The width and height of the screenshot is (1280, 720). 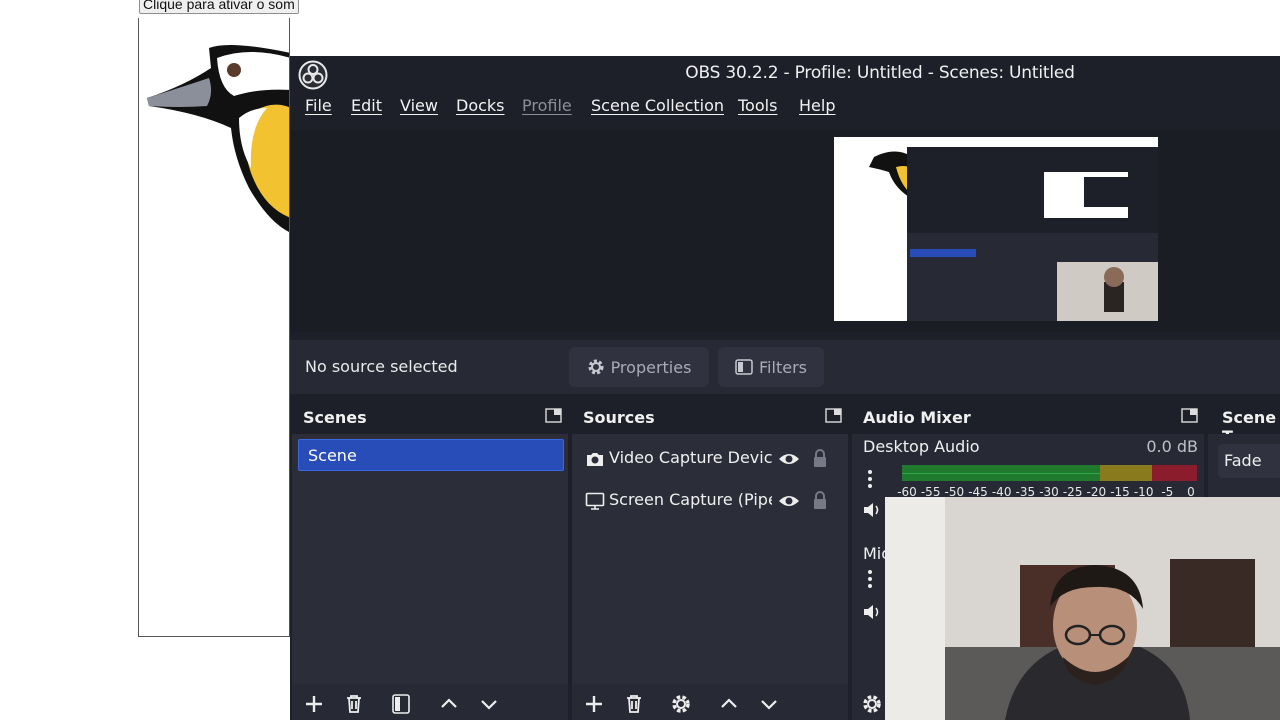 What do you see at coordinates (681, 704) in the screenshot?
I see `source-properties-gear-icon` at bounding box center [681, 704].